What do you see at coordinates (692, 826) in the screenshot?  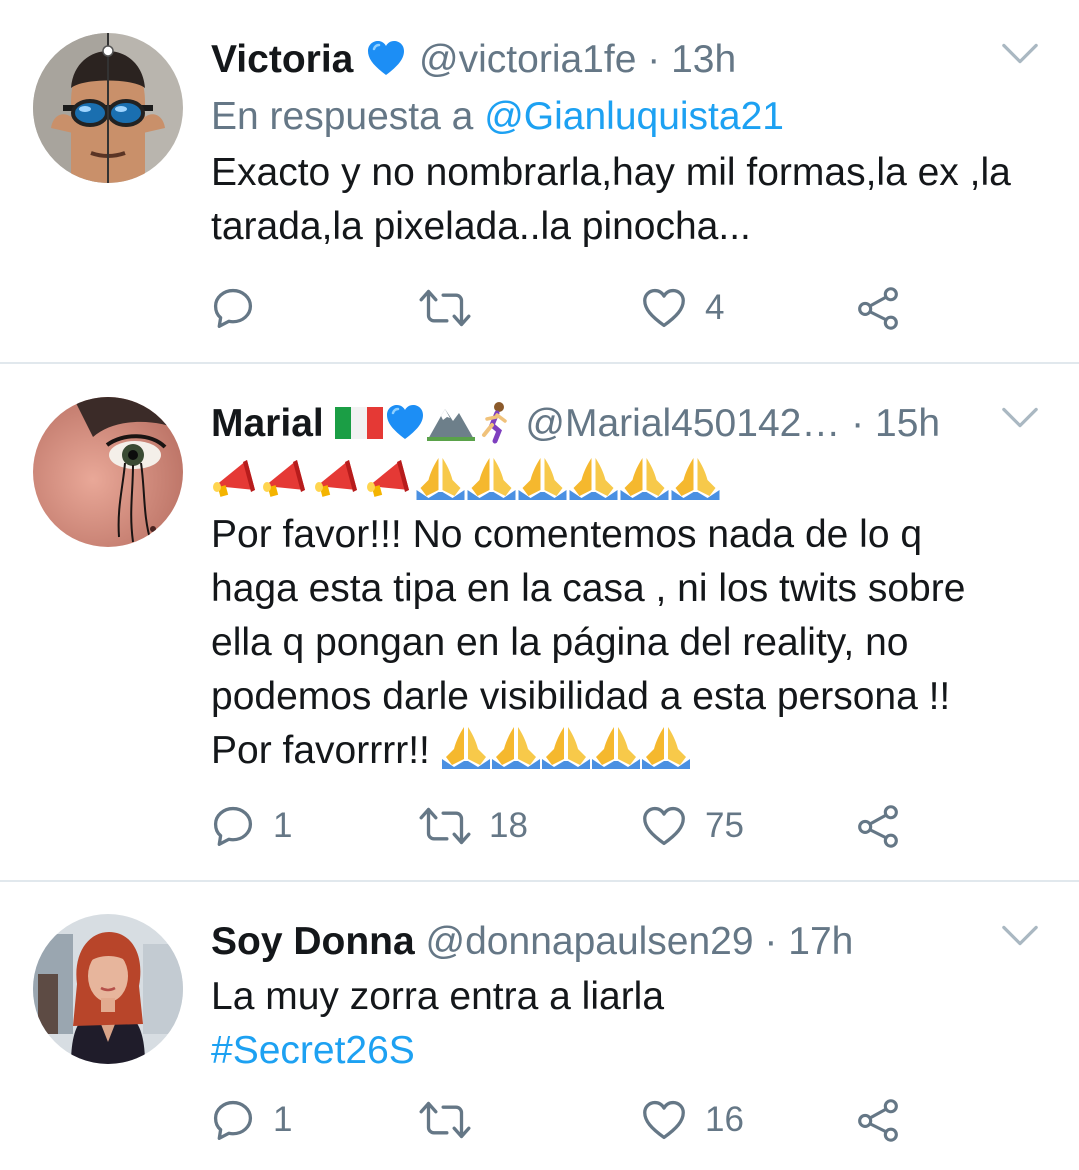 I see `like-button: 75` at bounding box center [692, 826].